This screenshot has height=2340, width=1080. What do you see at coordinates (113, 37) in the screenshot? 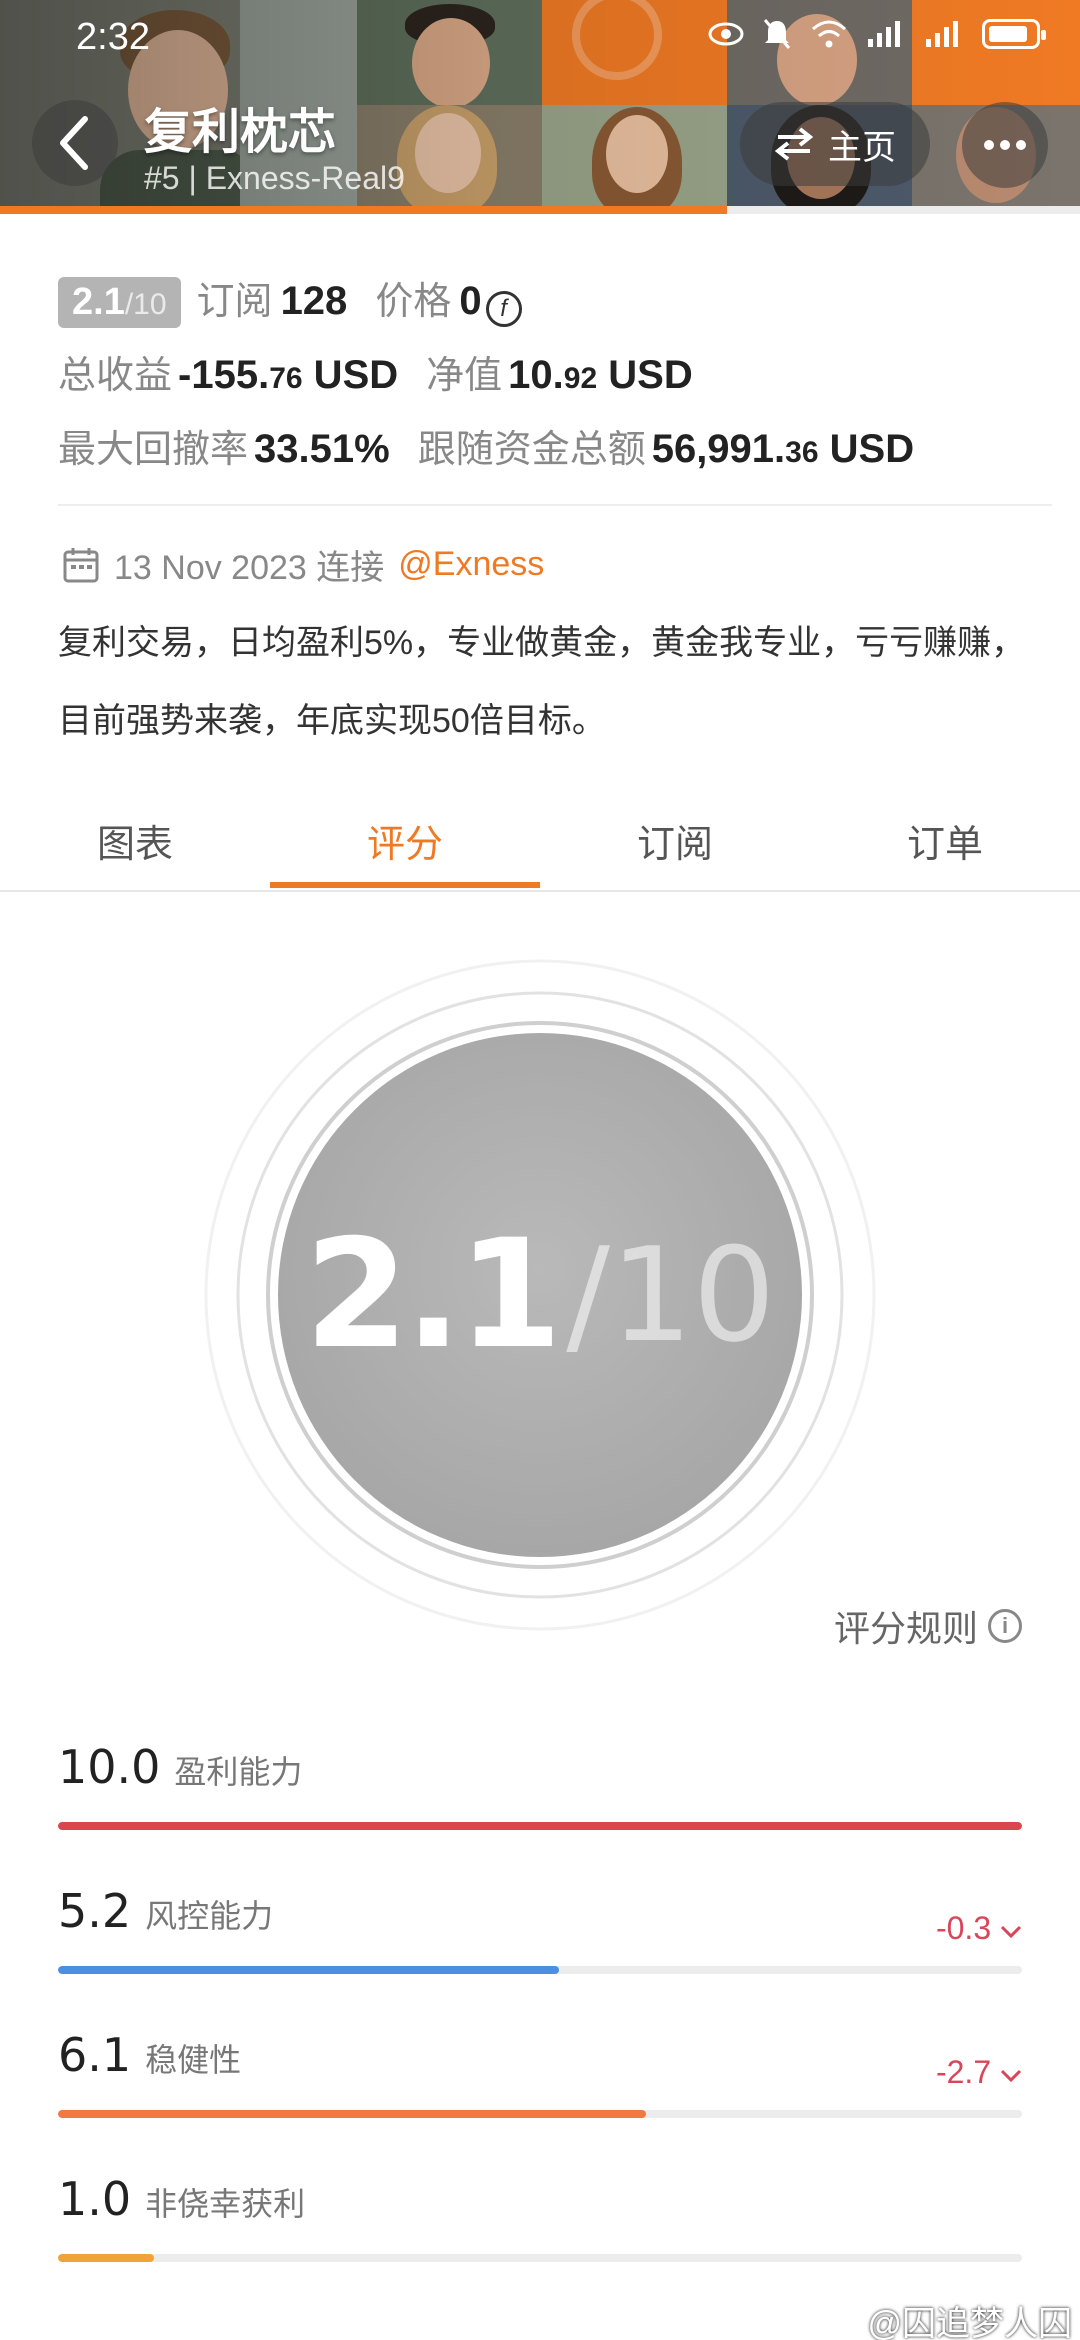
I see `status-time: 2:32` at bounding box center [113, 37].